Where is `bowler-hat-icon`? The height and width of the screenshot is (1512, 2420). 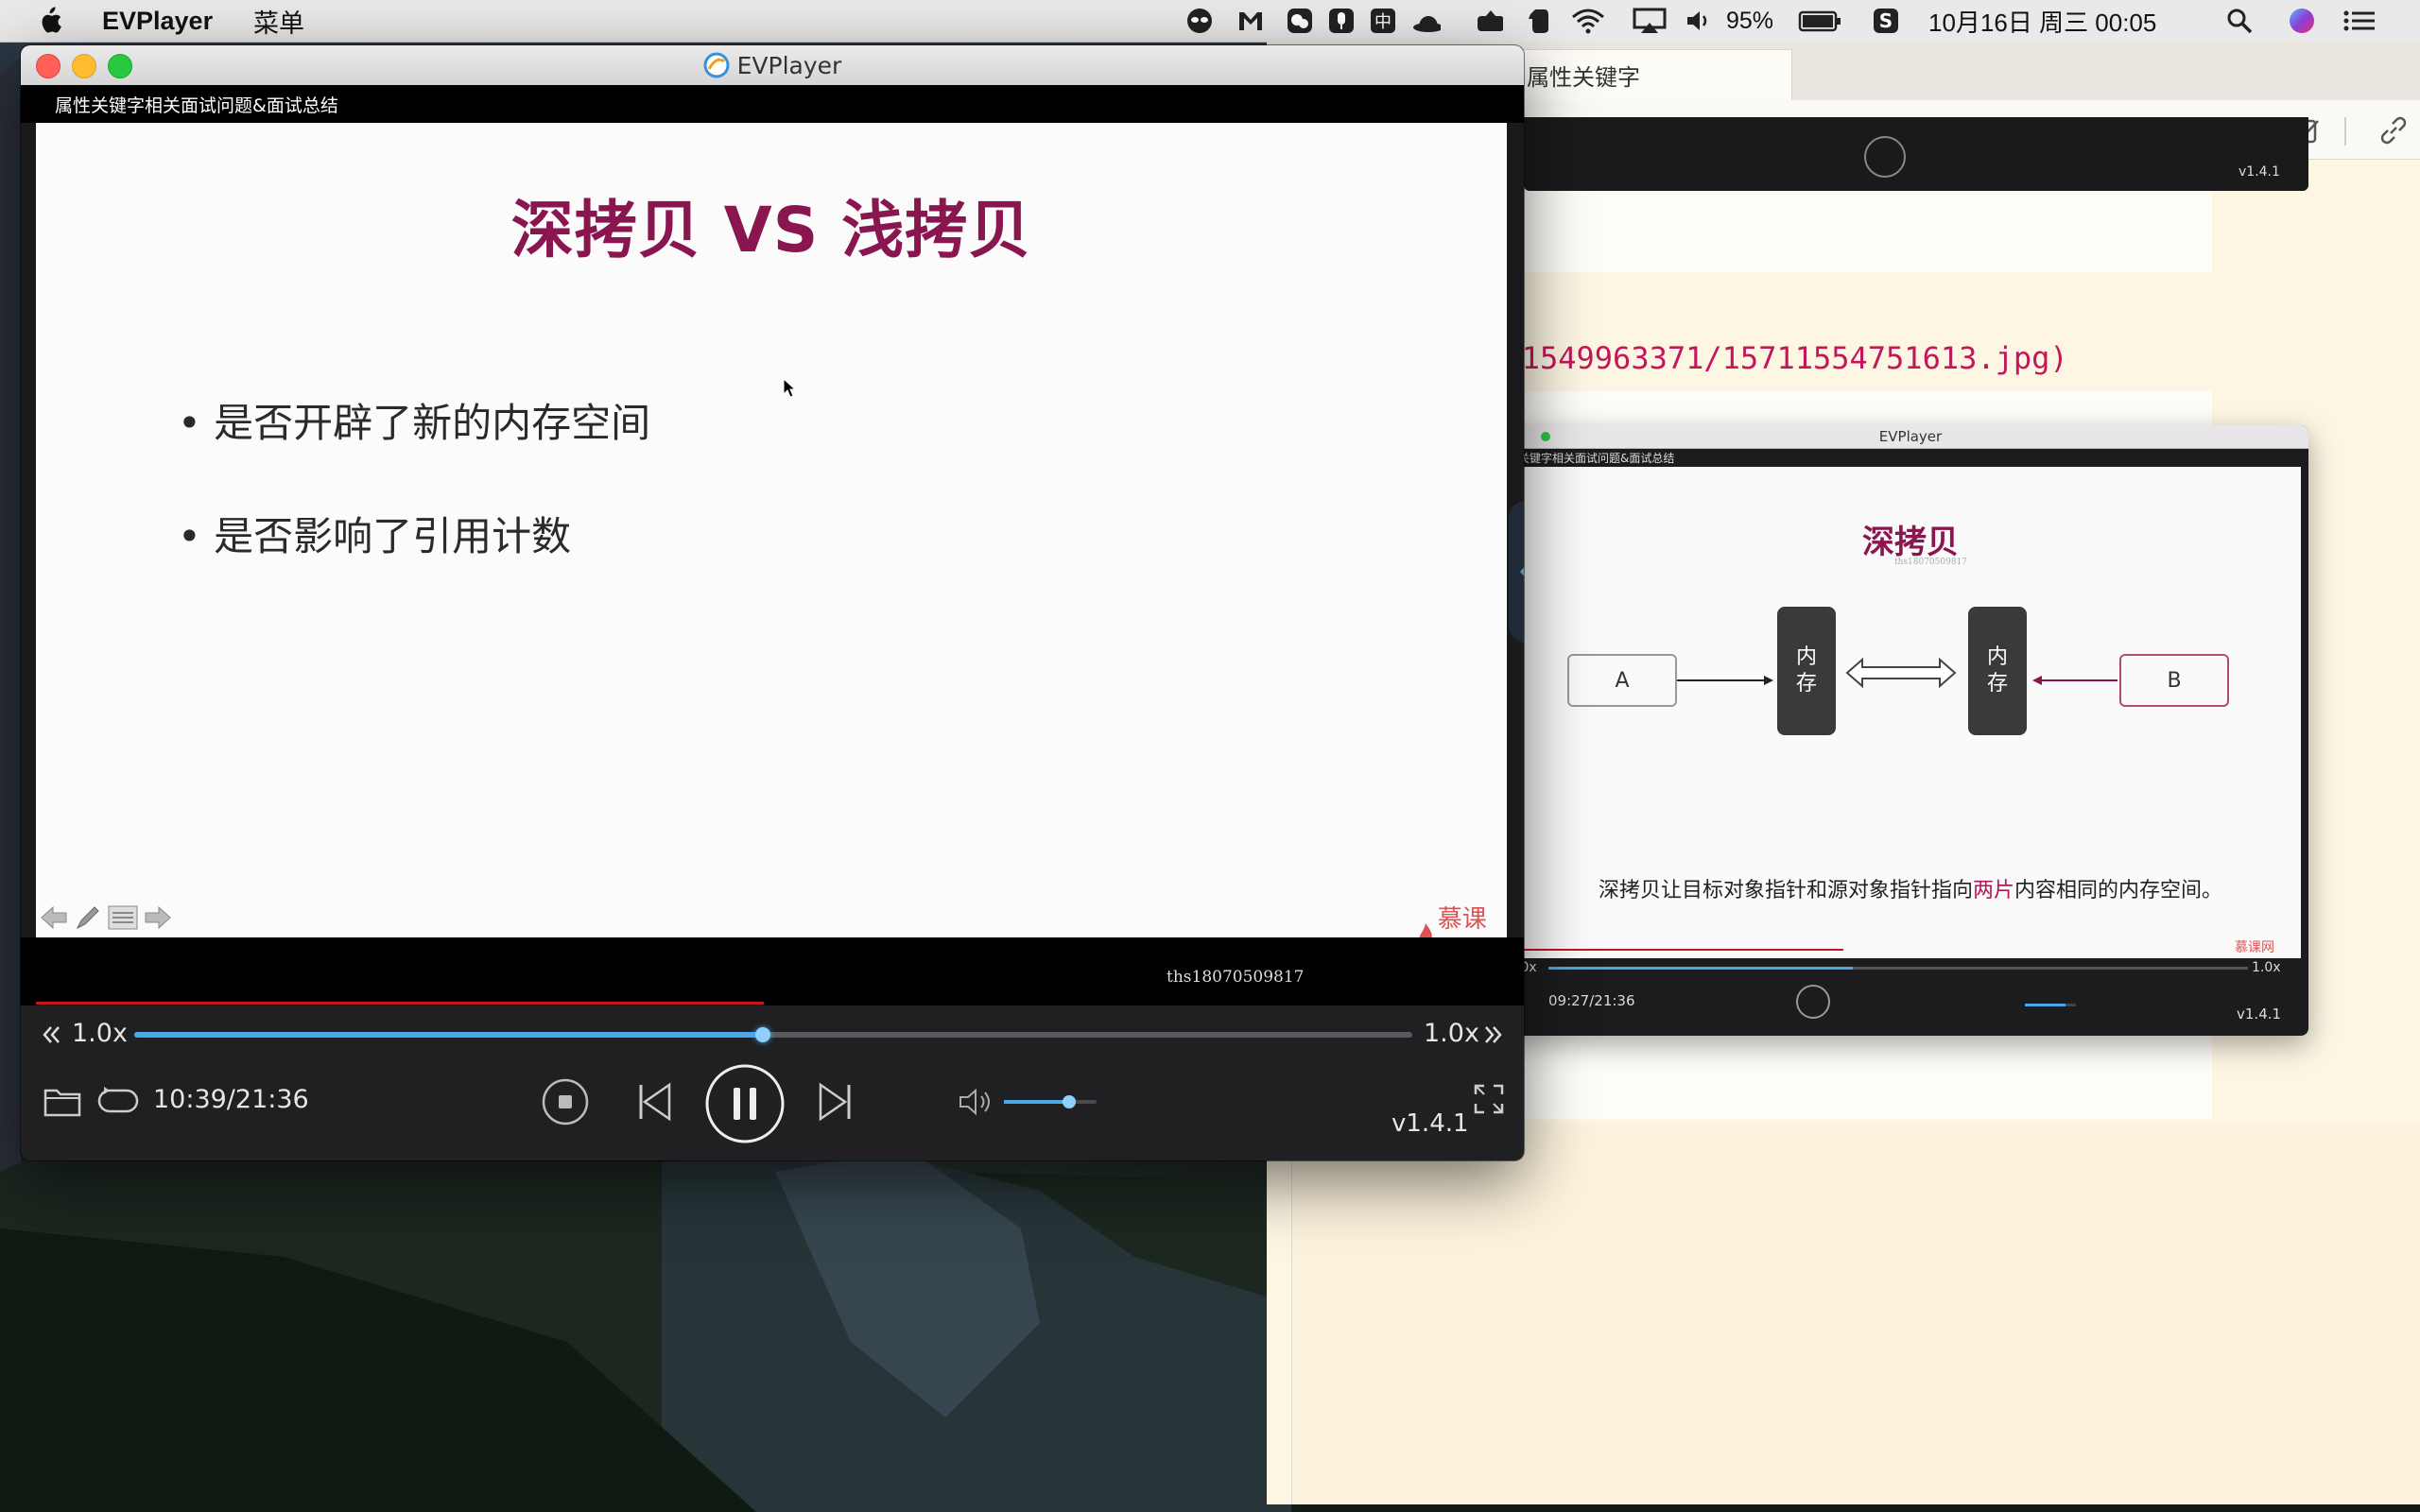 bowler-hat-icon is located at coordinates (1426, 21).